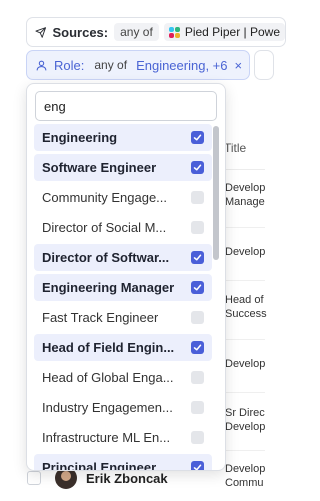 The height and width of the screenshot is (501, 320). What do you see at coordinates (99, 465) in the screenshot?
I see `role-option-label: Principal Engineer` at bounding box center [99, 465].